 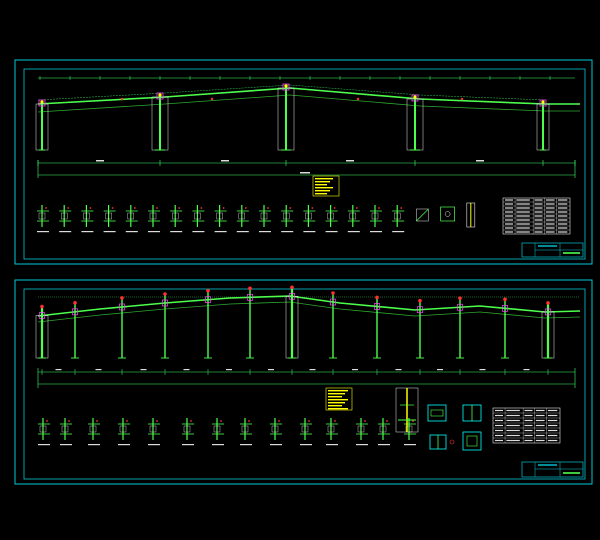 I want to click on purlin-connection-detail, so click(x=472, y=427).